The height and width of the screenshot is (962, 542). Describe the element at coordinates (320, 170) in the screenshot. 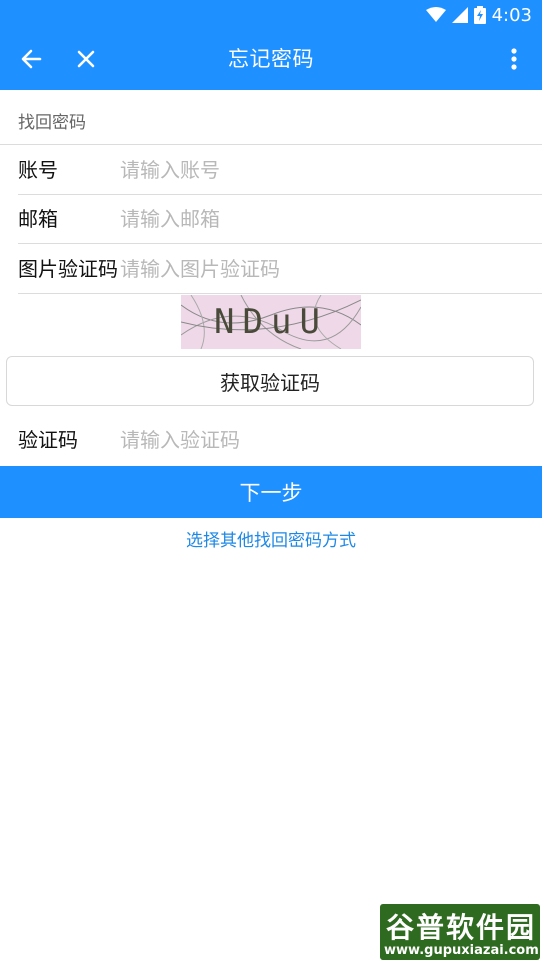

I see `account-input` at that location.